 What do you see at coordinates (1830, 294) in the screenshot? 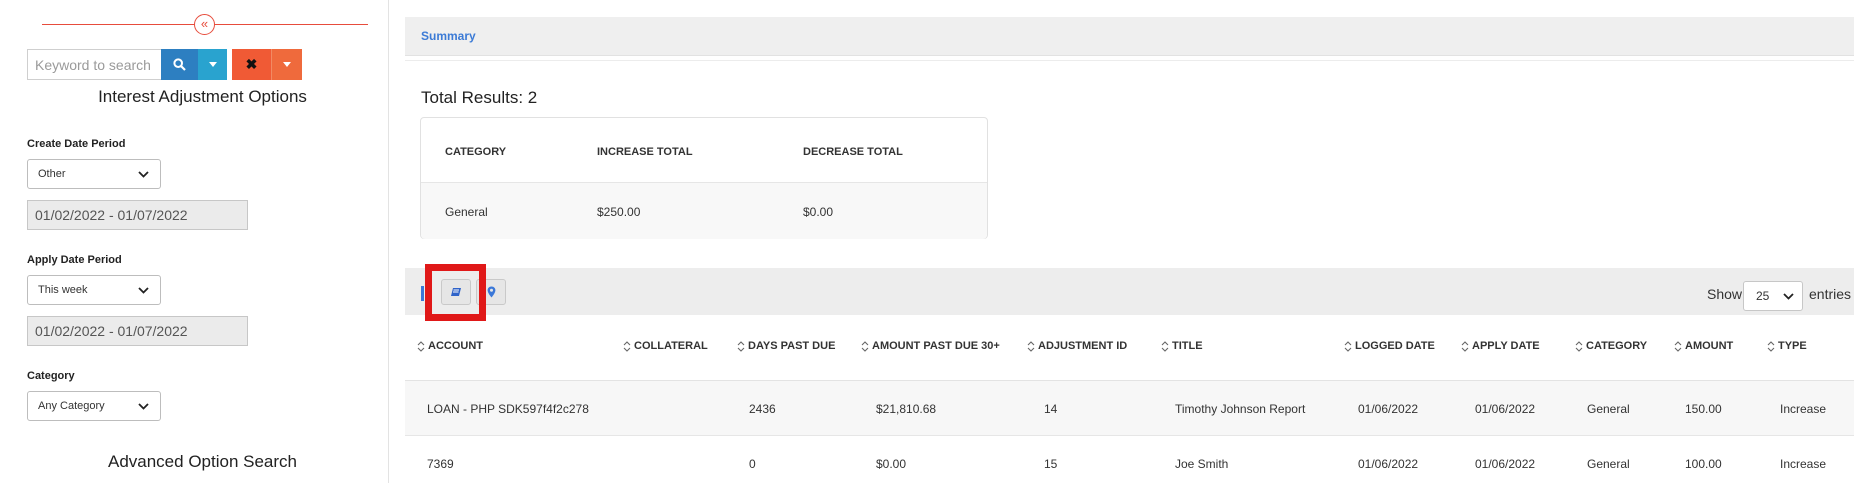
I see `entries-label: entries` at bounding box center [1830, 294].